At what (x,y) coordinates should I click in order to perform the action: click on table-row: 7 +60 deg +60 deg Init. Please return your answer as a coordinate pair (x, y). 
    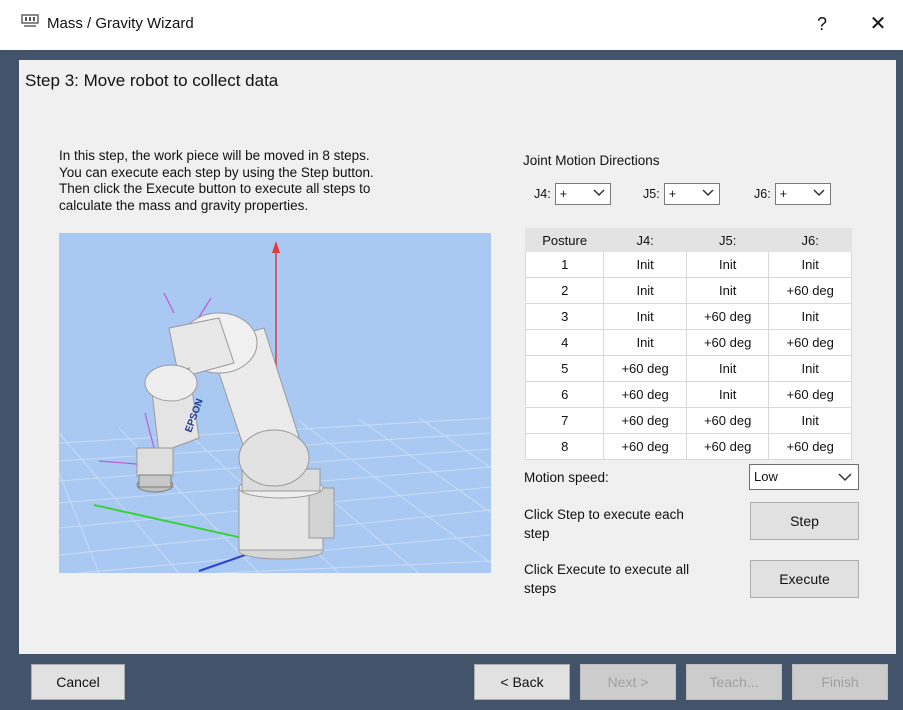
    Looking at the image, I should click on (688, 420).